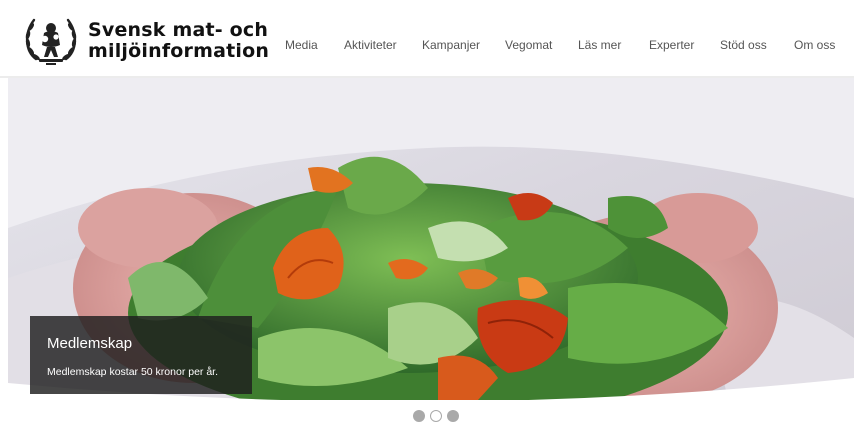  Describe the element at coordinates (814, 45) in the screenshot. I see `nav-item-om-oss: Om oss` at that location.